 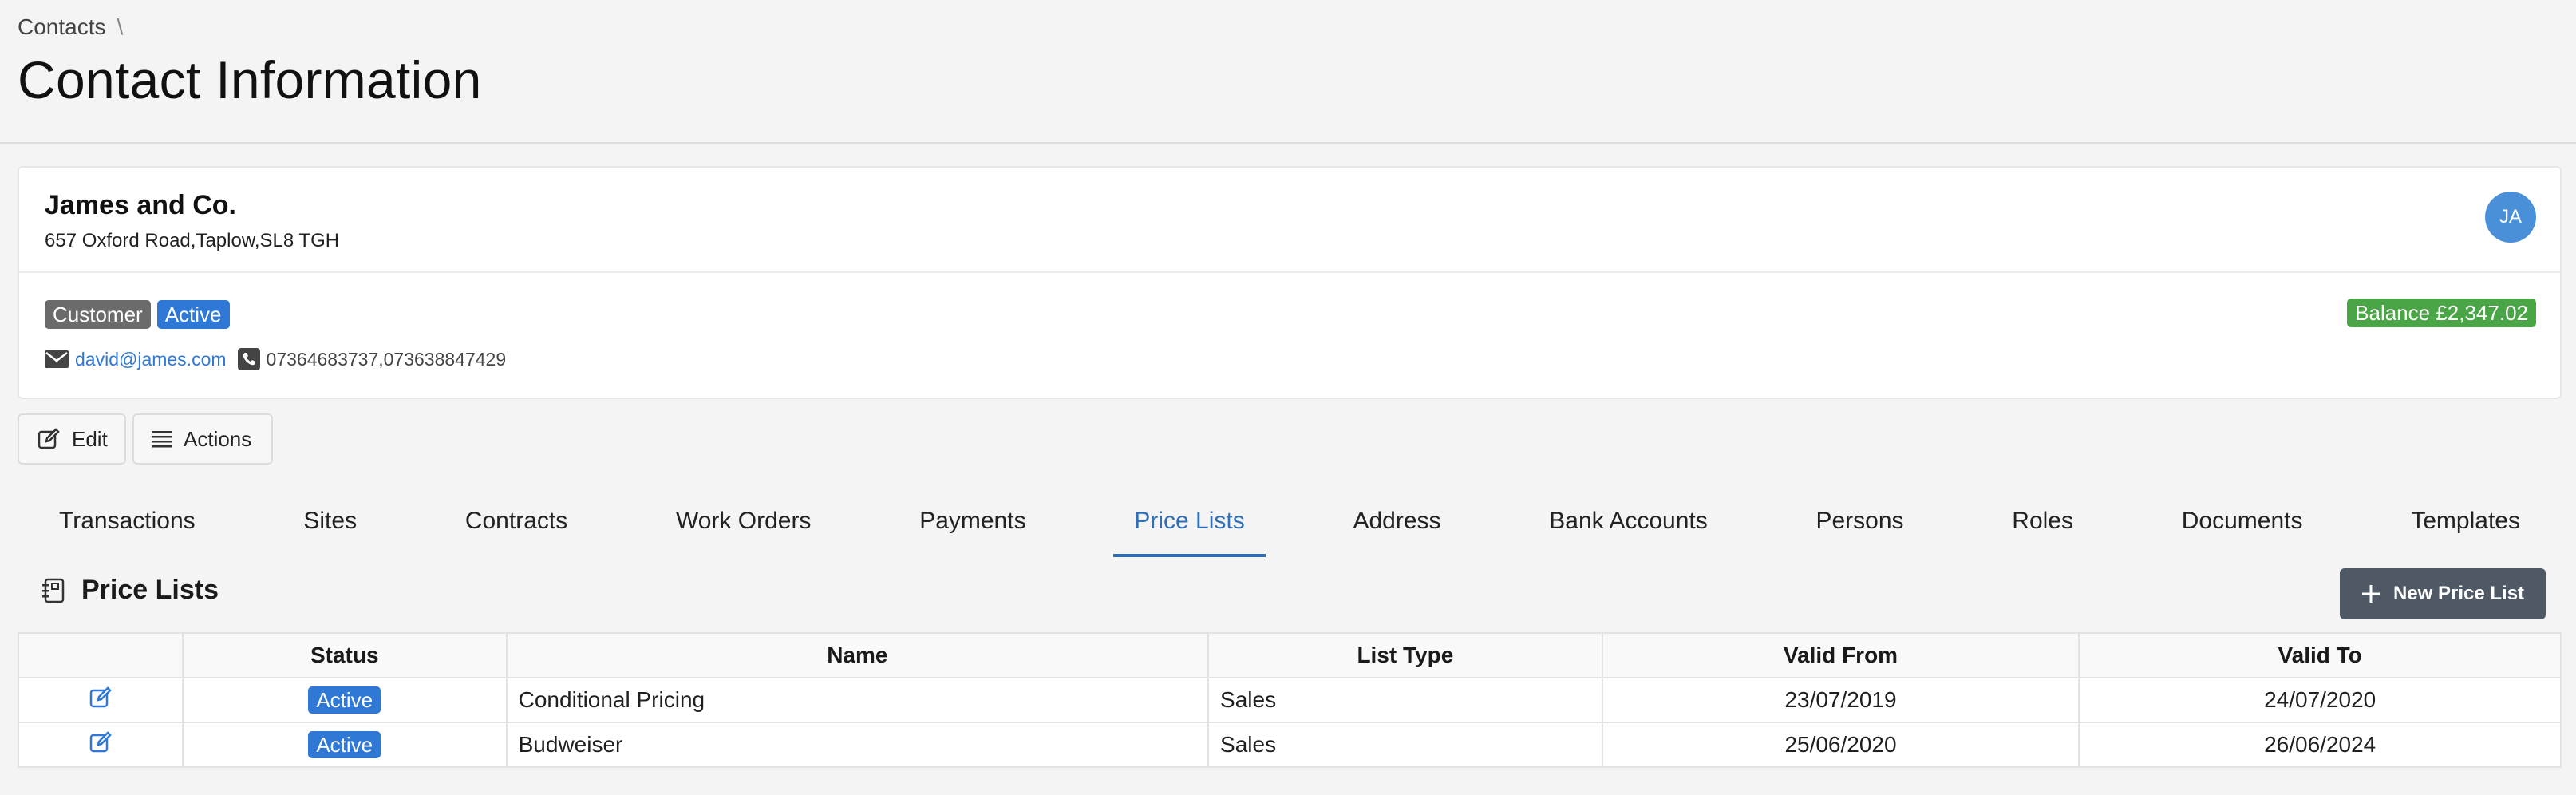 What do you see at coordinates (90, 438) in the screenshot?
I see `edit-button-label: Edit` at bounding box center [90, 438].